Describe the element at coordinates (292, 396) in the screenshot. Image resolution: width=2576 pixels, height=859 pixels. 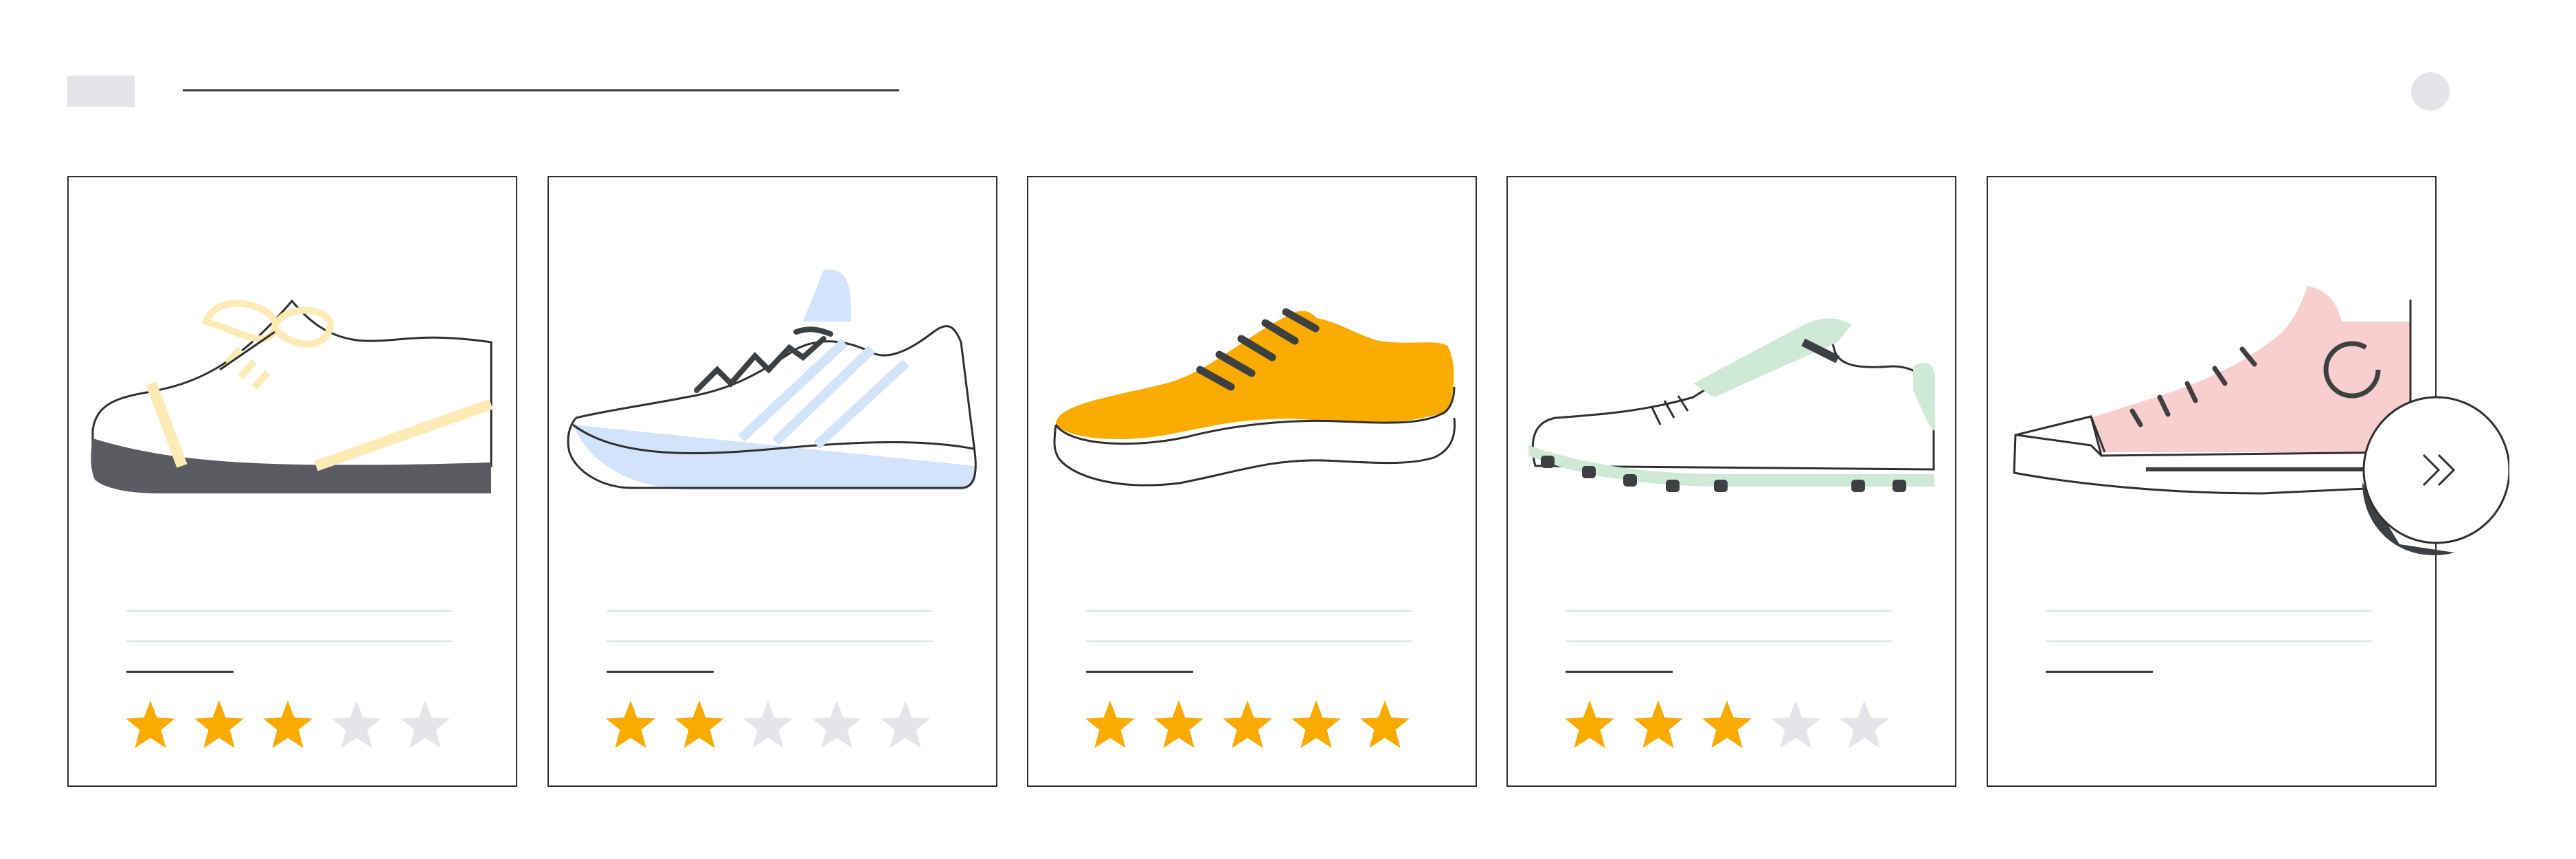
I see `yellow-sneaker-image` at that location.